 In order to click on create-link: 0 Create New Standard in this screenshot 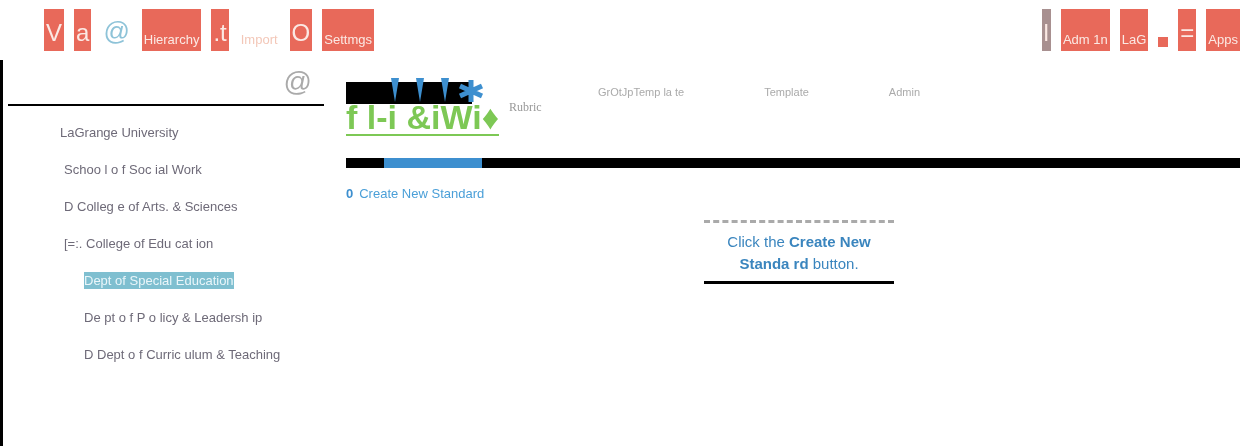, I will do `click(415, 193)`.